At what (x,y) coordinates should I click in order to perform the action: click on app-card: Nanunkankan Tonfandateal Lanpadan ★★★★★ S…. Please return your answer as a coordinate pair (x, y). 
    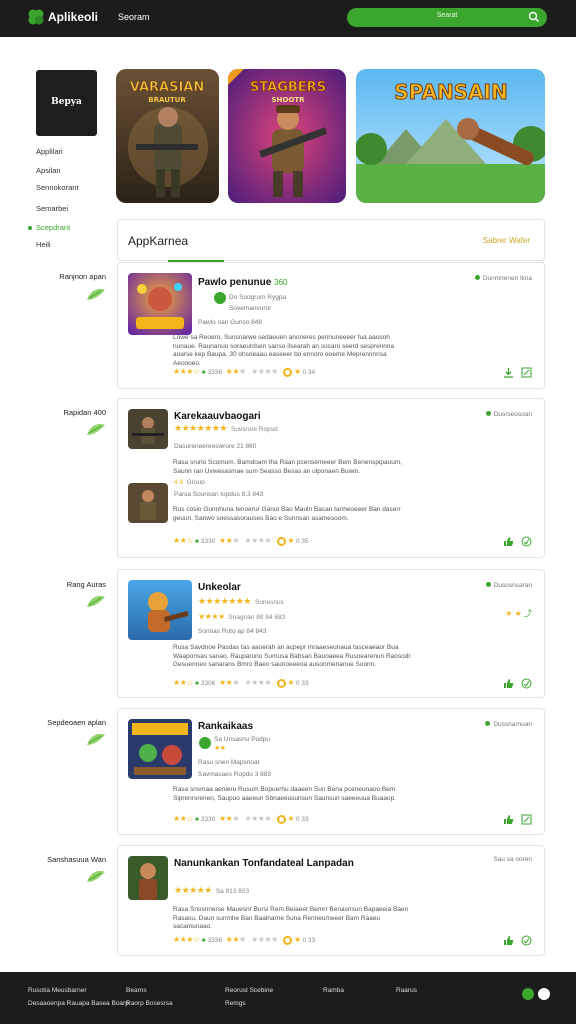
    Looking at the image, I should click on (331, 900).